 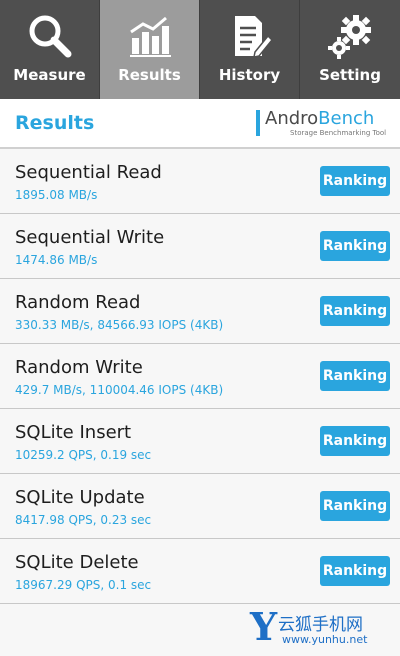 I want to click on logo-bar, so click(x=258, y=123).